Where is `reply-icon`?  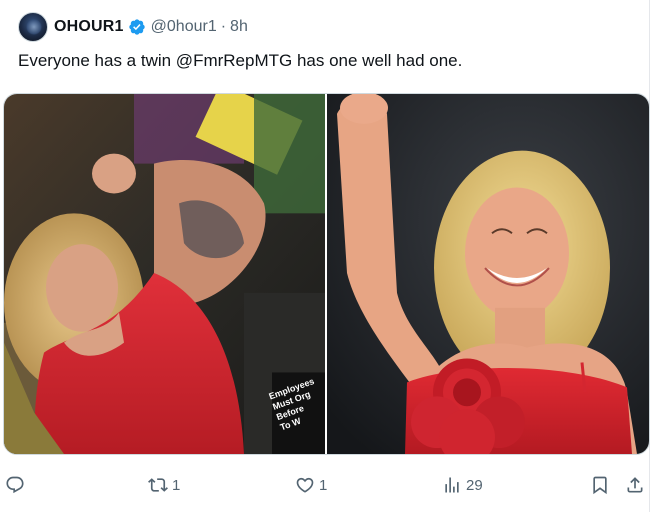 reply-icon is located at coordinates (15, 485).